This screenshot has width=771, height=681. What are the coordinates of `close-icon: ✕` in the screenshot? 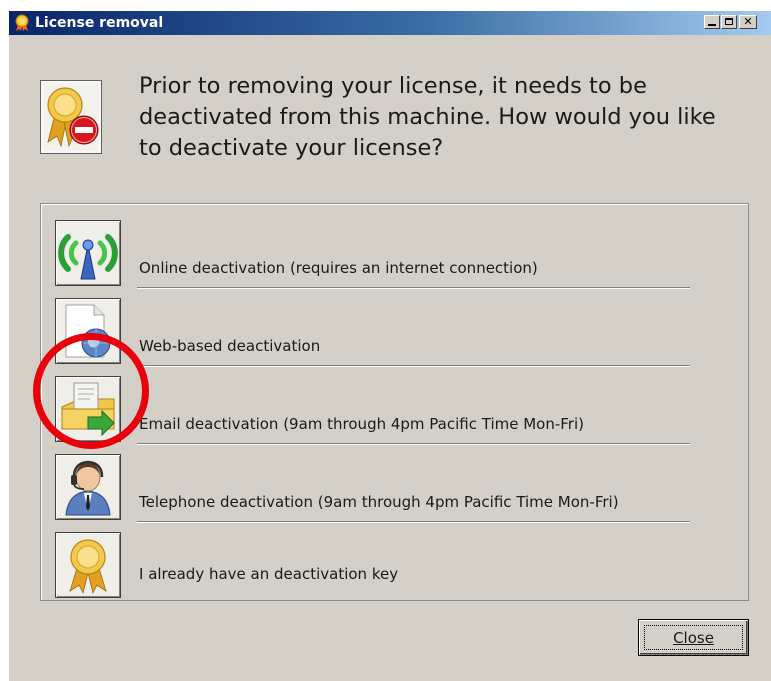 It's located at (748, 21).